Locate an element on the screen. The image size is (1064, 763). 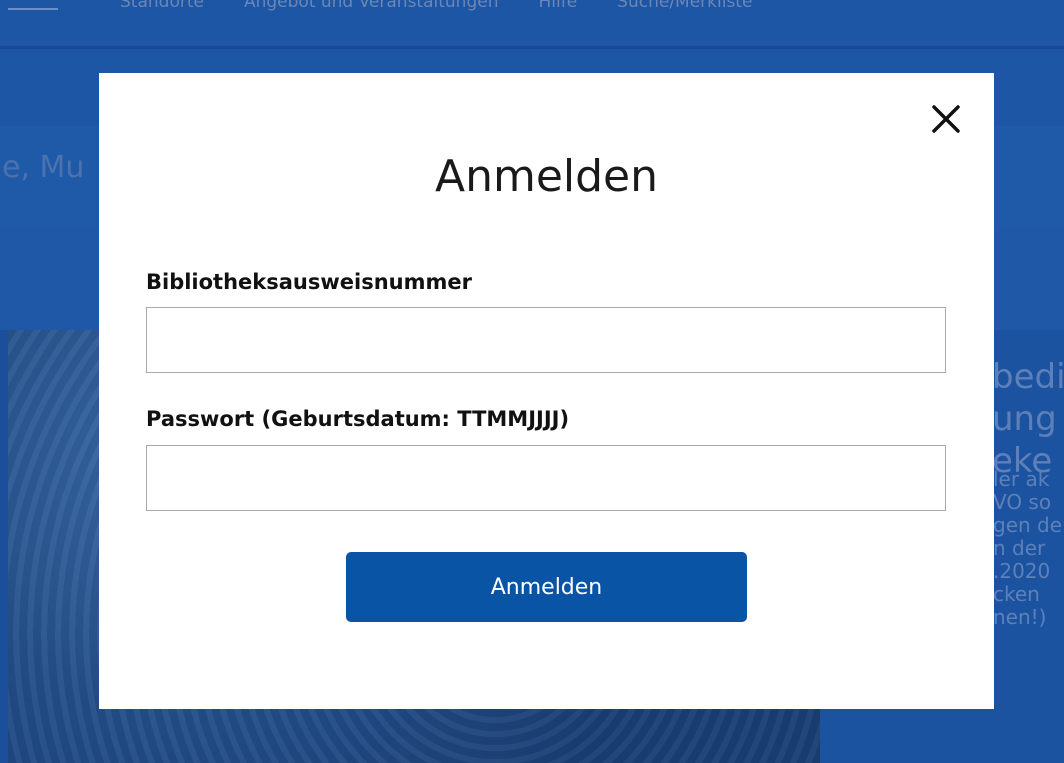
login-button: Anmelden is located at coordinates (546, 587).